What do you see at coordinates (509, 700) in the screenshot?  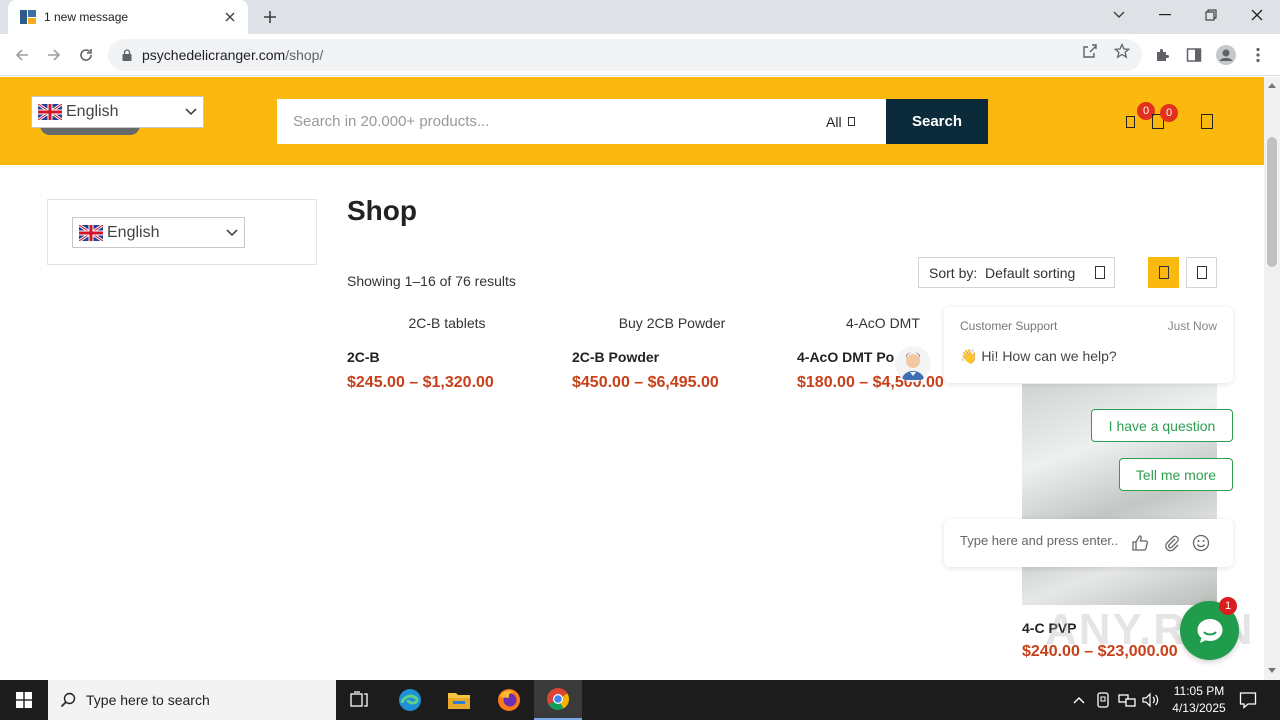 I see `firefox-icon` at bounding box center [509, 700].